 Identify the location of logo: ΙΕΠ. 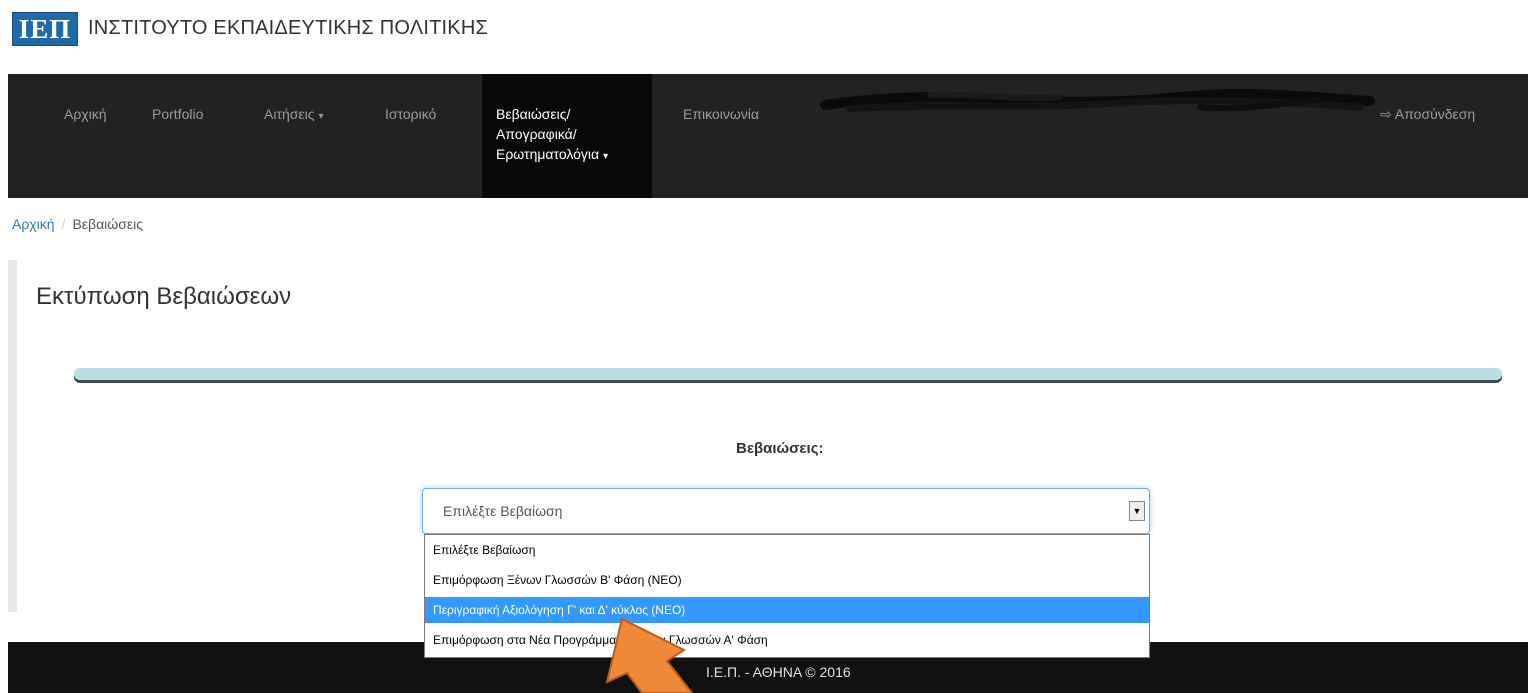
(45, 29).